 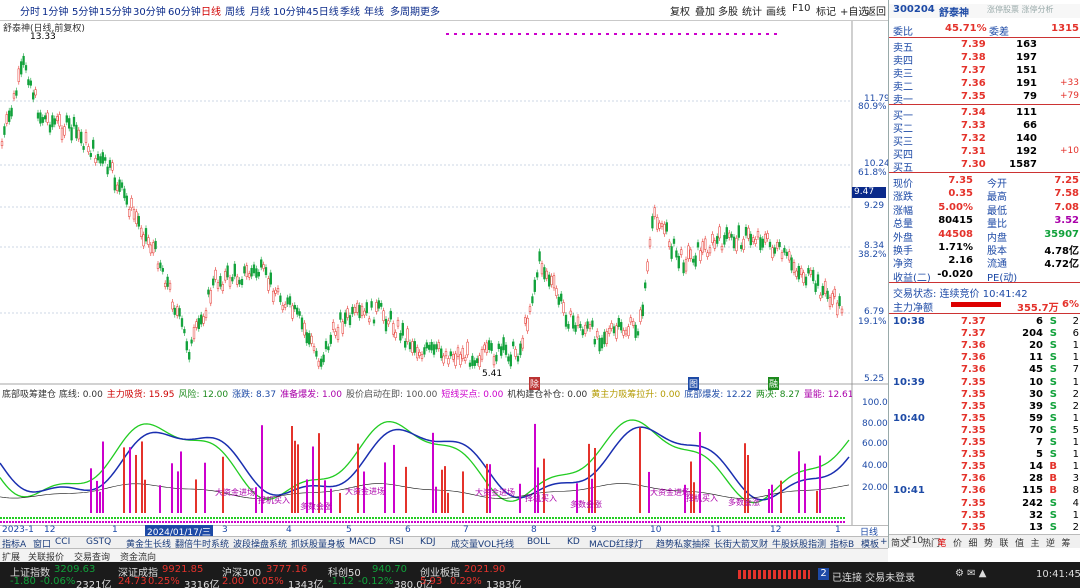 What do you see at coordinates (854, 10) in the screenshot?
I see `toolbar-button-7: +自选` at bounding box center [854, 10].